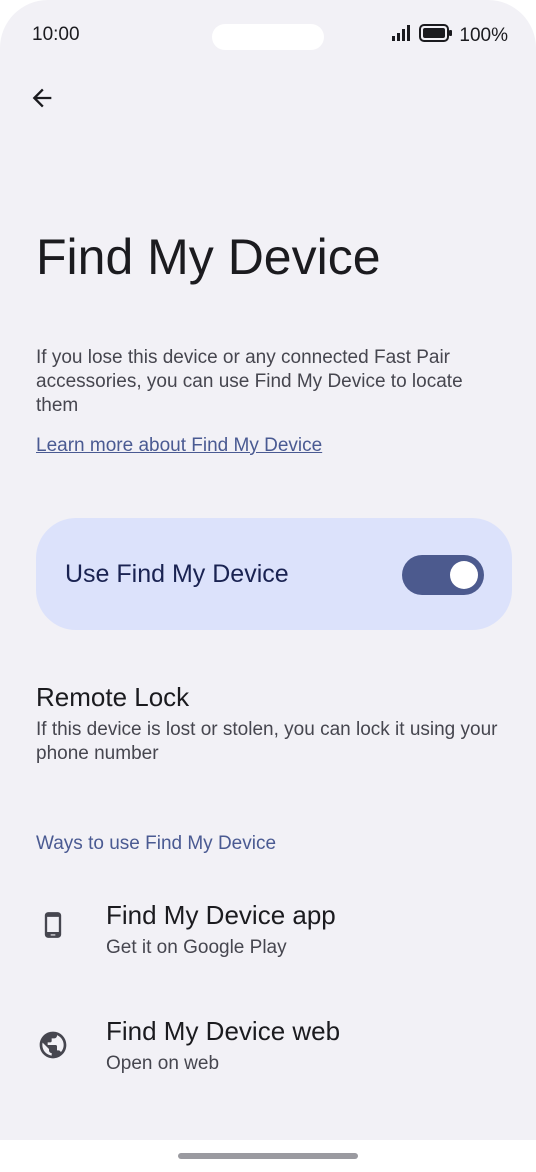  Describe the element at coordinates (163, 1063) in the screenshot. I see `find-my-device-web-subtitle: Open on web` at that location.